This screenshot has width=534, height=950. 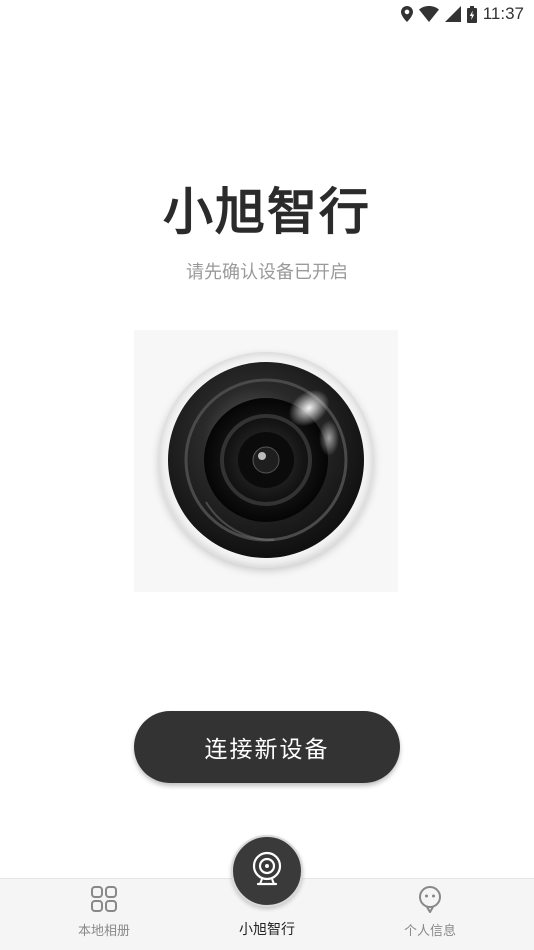 What do you see at coordinates (267, 747) in the screenshot?
I see `connect-new-device-button: 连接新设备` at bounding box center [267, 747].